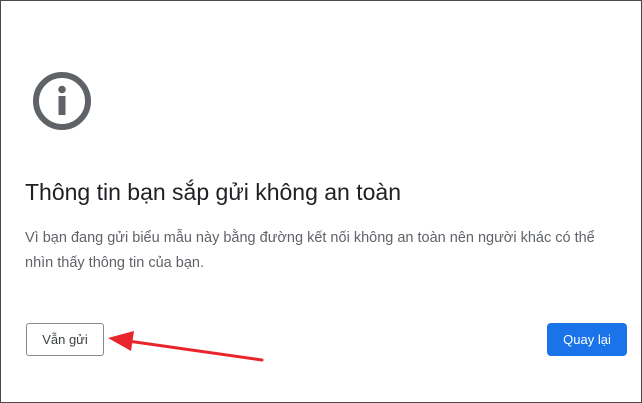  What do you see at coordinates (65, 339) in the screenshot?
I see `send-anyway-button: Vẫn gửi` at bounding box center [65, 339].